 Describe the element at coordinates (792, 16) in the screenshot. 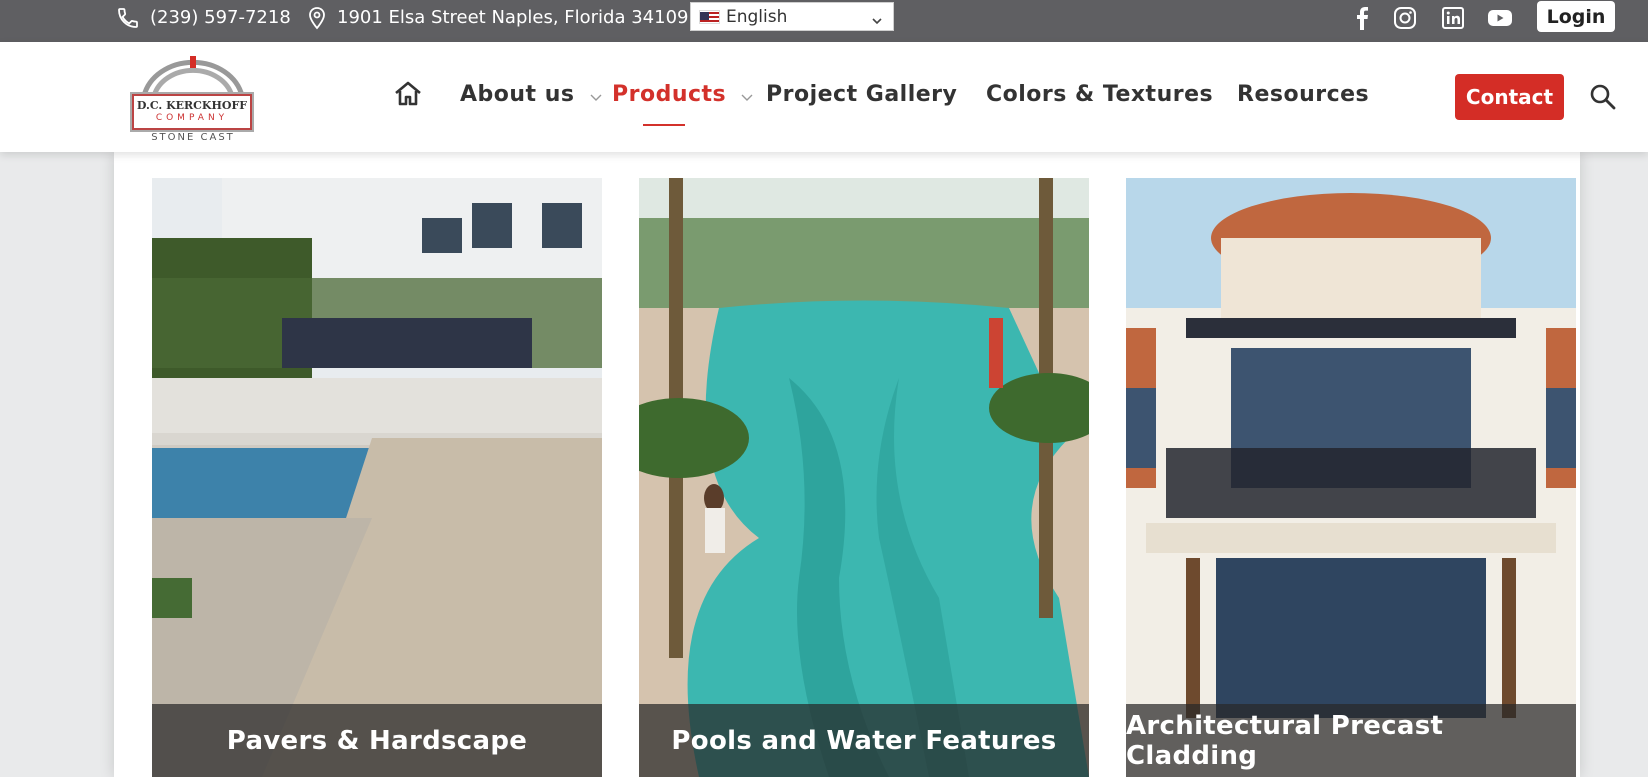

I see `language-select: English` at that location.